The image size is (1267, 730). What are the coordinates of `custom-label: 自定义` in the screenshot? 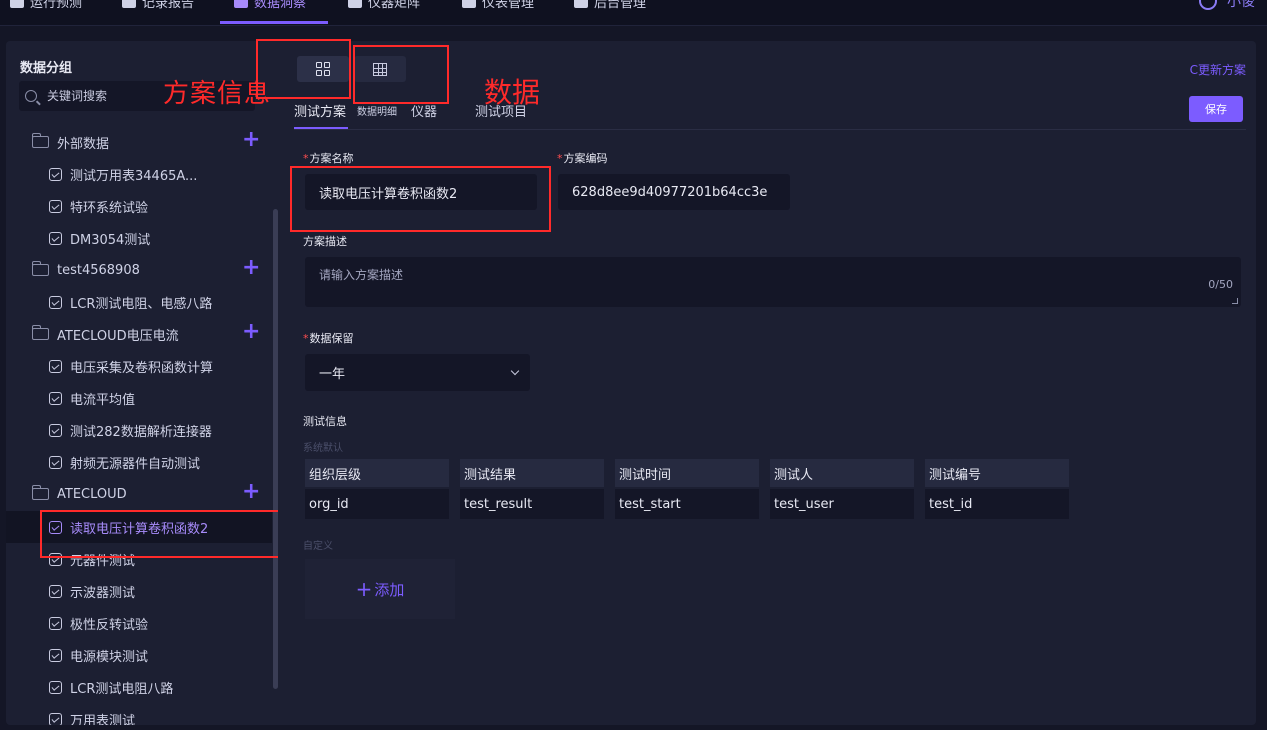 It's located at (318, 546).